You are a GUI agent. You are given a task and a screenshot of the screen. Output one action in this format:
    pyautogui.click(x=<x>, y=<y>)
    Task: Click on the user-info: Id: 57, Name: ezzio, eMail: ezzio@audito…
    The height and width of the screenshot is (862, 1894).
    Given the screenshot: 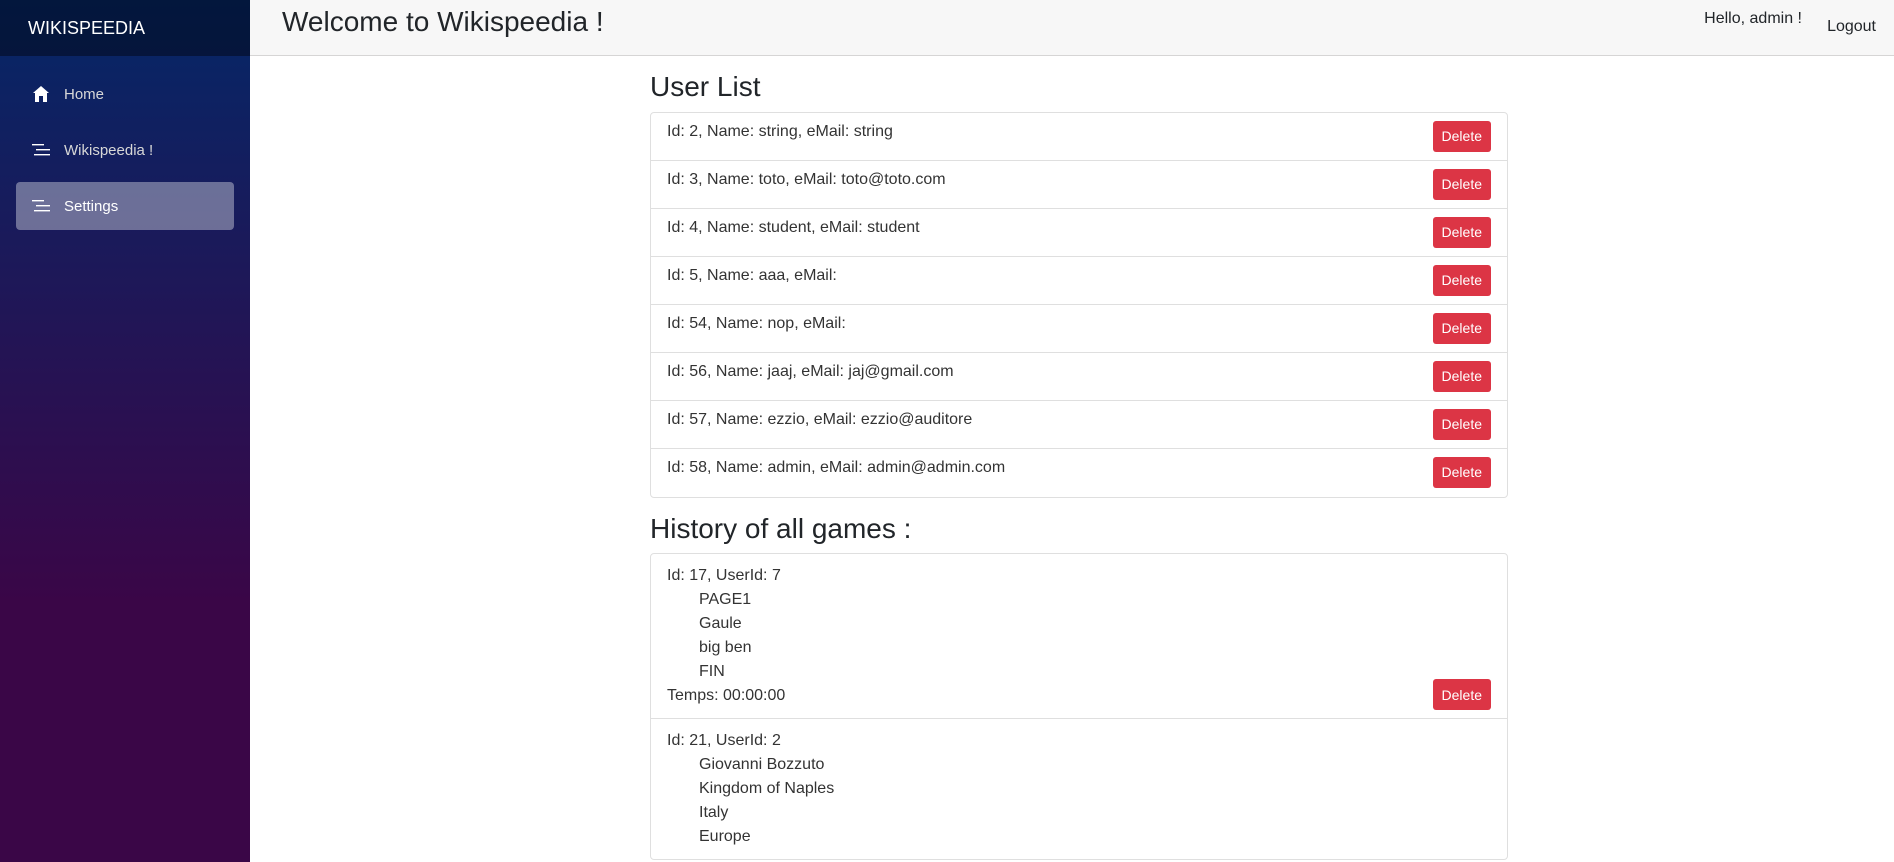 What is the action you would take?
    pyautogui.click(x=820, y=419)
    